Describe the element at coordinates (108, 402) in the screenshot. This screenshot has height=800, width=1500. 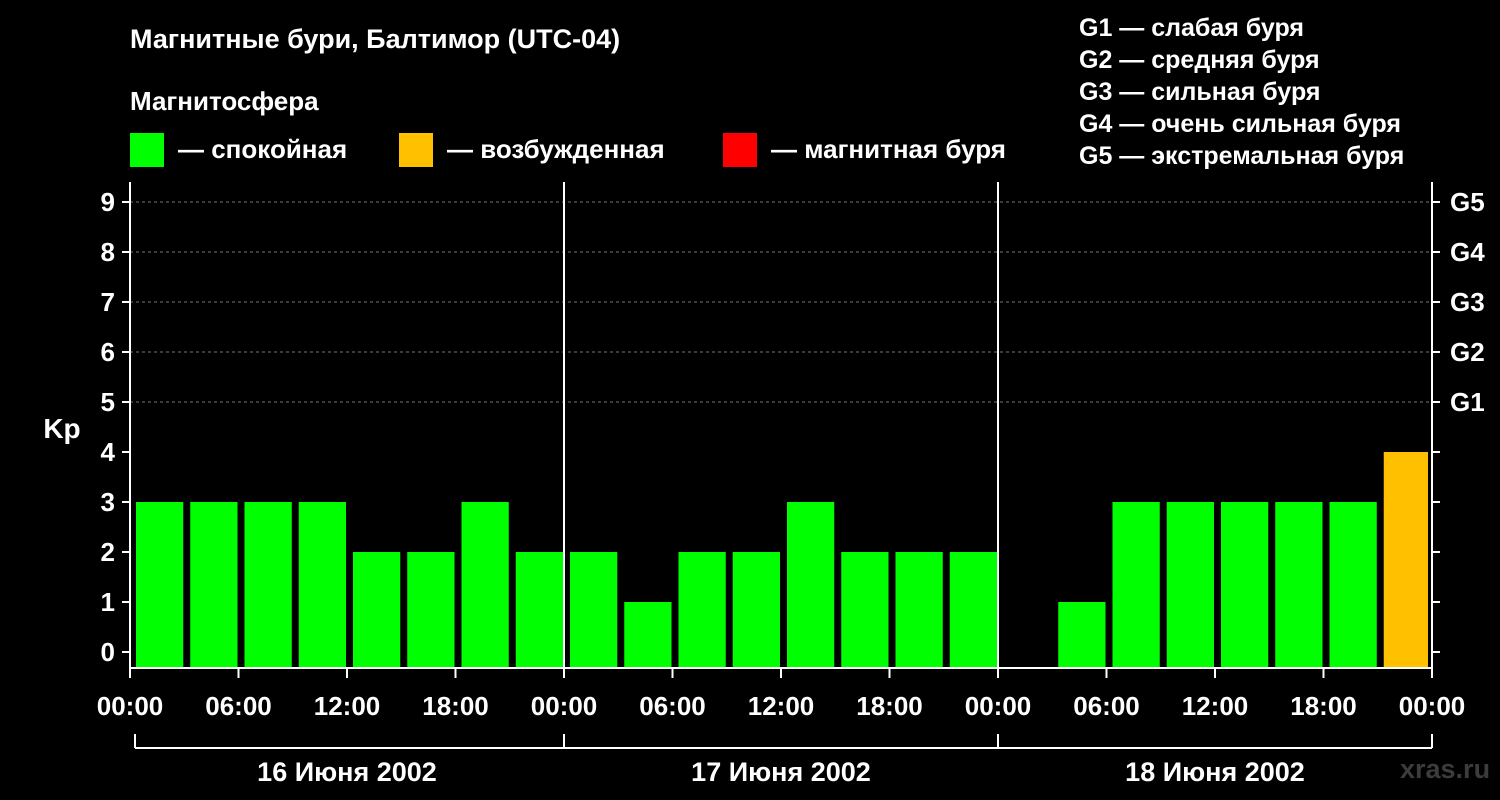
I see `y-tick-label-5: 5` at that location.